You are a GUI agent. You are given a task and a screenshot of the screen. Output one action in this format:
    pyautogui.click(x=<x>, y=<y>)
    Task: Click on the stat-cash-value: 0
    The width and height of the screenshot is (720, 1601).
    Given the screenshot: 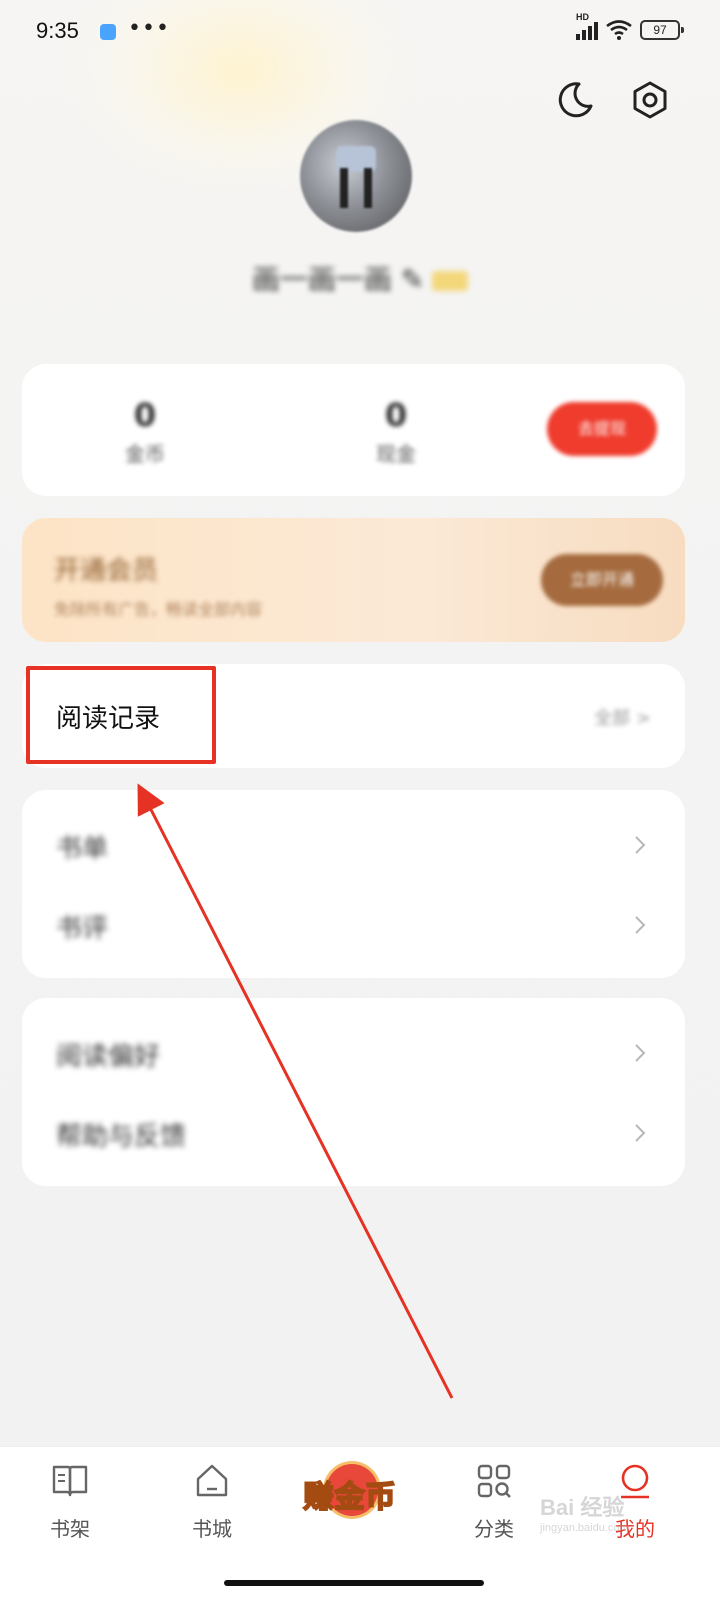 What is the action you would take?
    pyautogui.click(x=396, y=415)
    